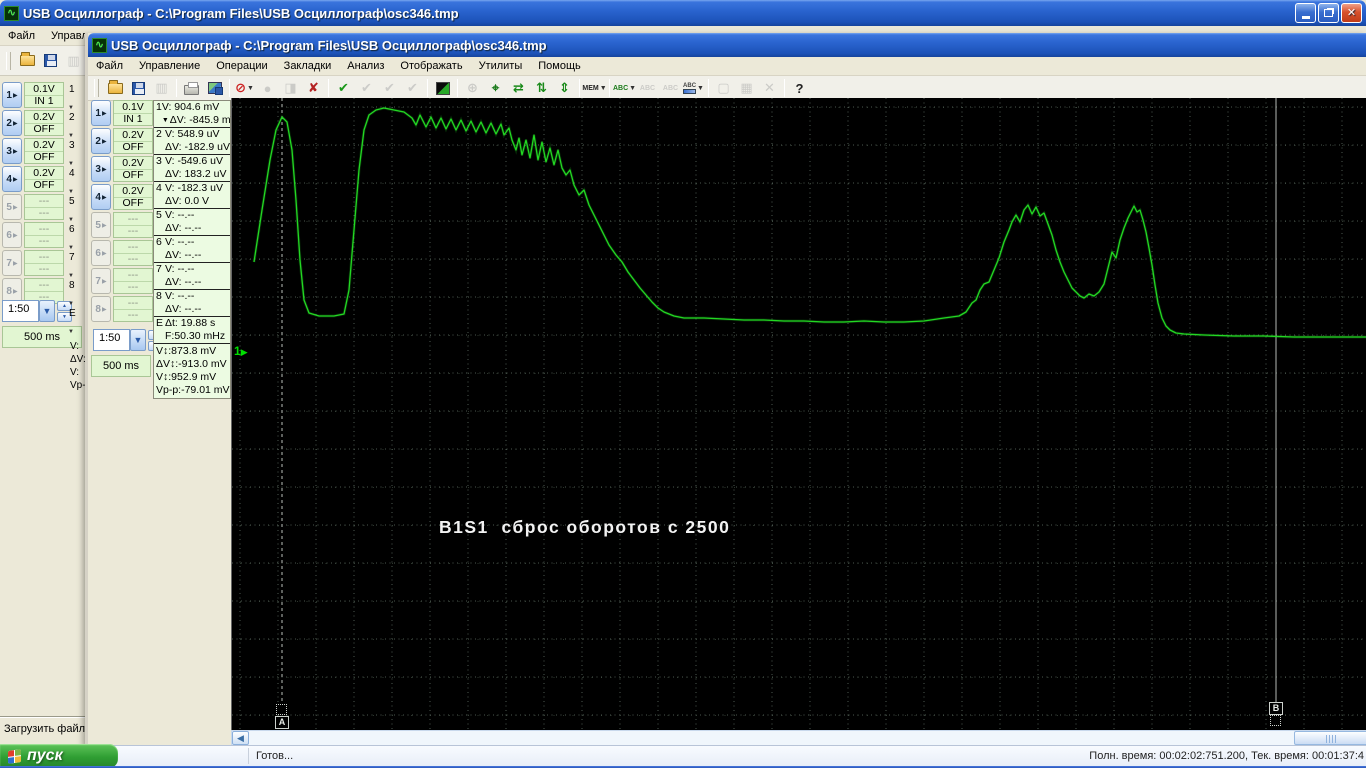  I want to click on print-icon, so click(191, 88).